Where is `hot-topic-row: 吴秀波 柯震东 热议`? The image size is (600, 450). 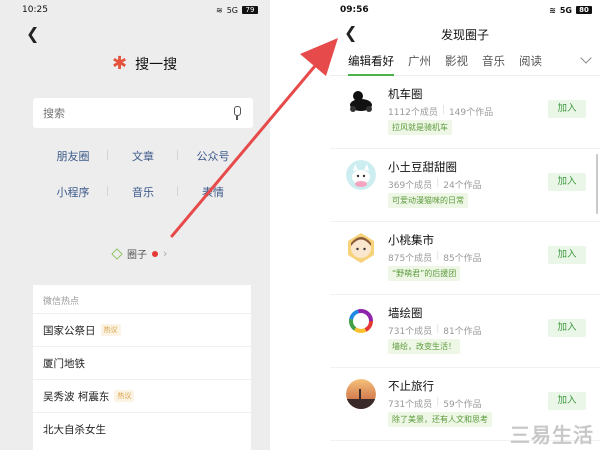 hot-topic-row: 吴秀波 柯震东 热议 is located at coordinates (142, 395).